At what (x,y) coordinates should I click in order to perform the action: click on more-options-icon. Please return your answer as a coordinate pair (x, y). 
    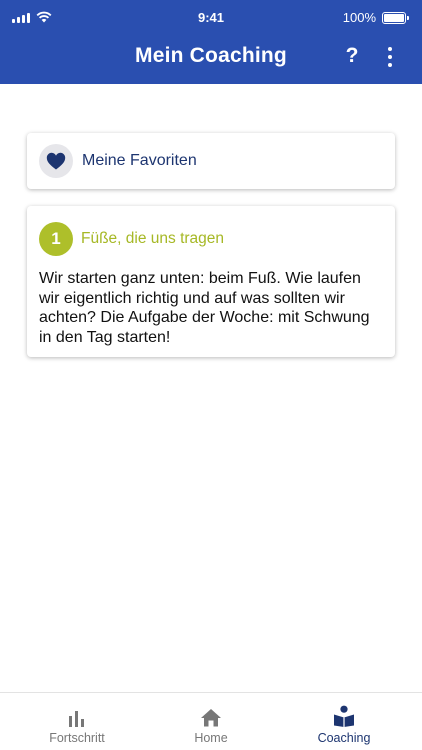
    Looking at the image, I should click on (390, 57).